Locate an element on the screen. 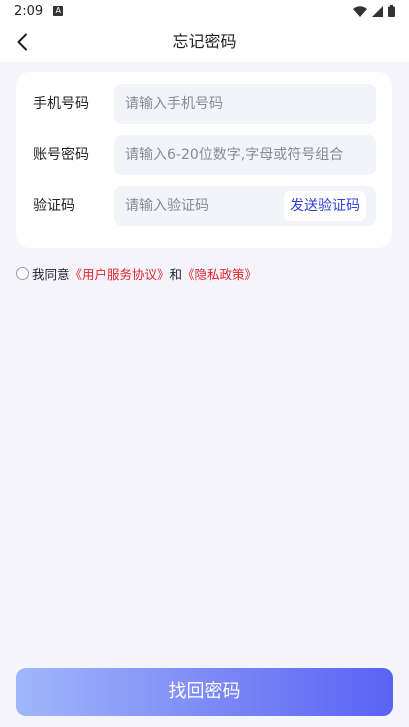 Image resolution: width=409 pixels, height=727 pixels. phone-field-box is located at coordinates (245, 104).